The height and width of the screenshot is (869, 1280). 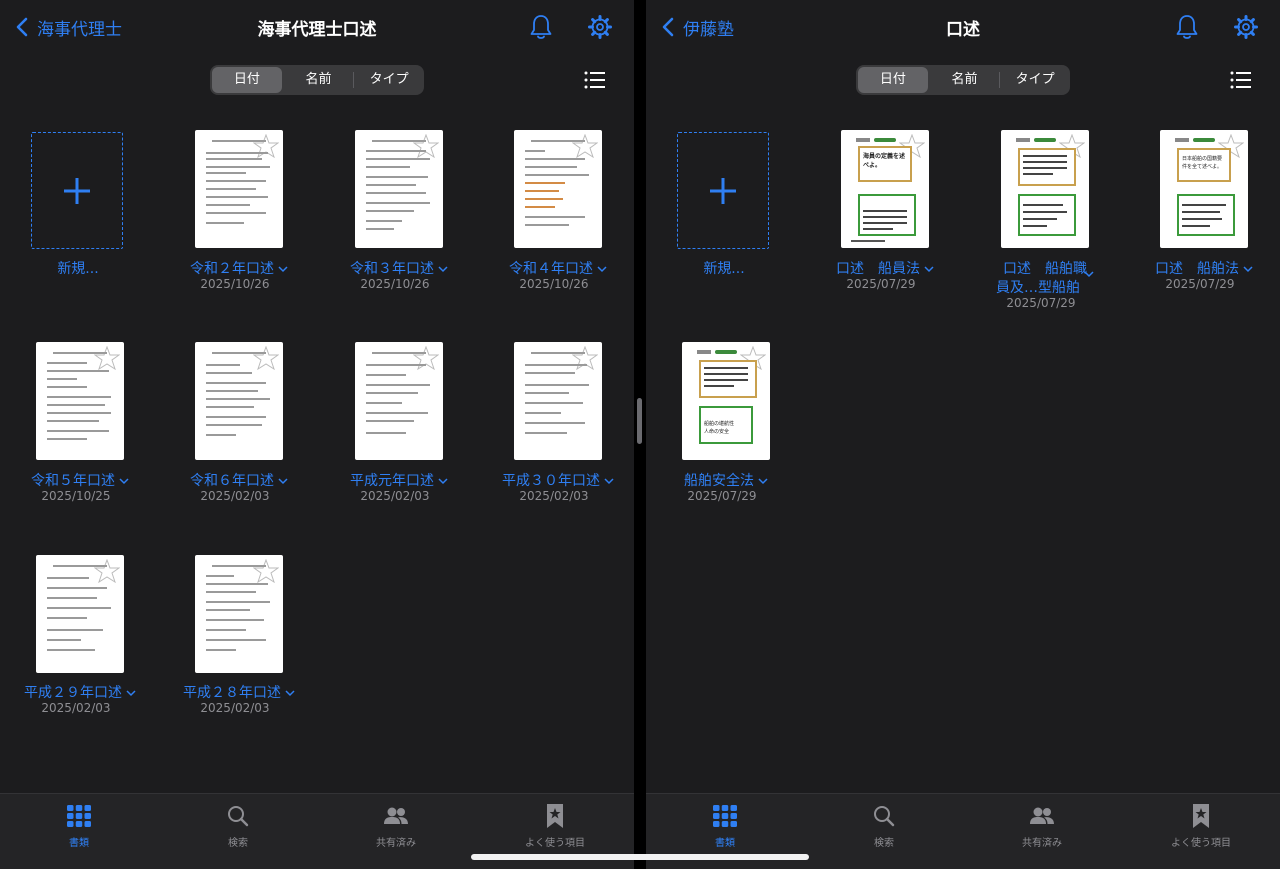 What do you see at coordinates (396, 843) in the screenshot?
I see `tab-label: 共有済み` at bounding box center [396, 843].